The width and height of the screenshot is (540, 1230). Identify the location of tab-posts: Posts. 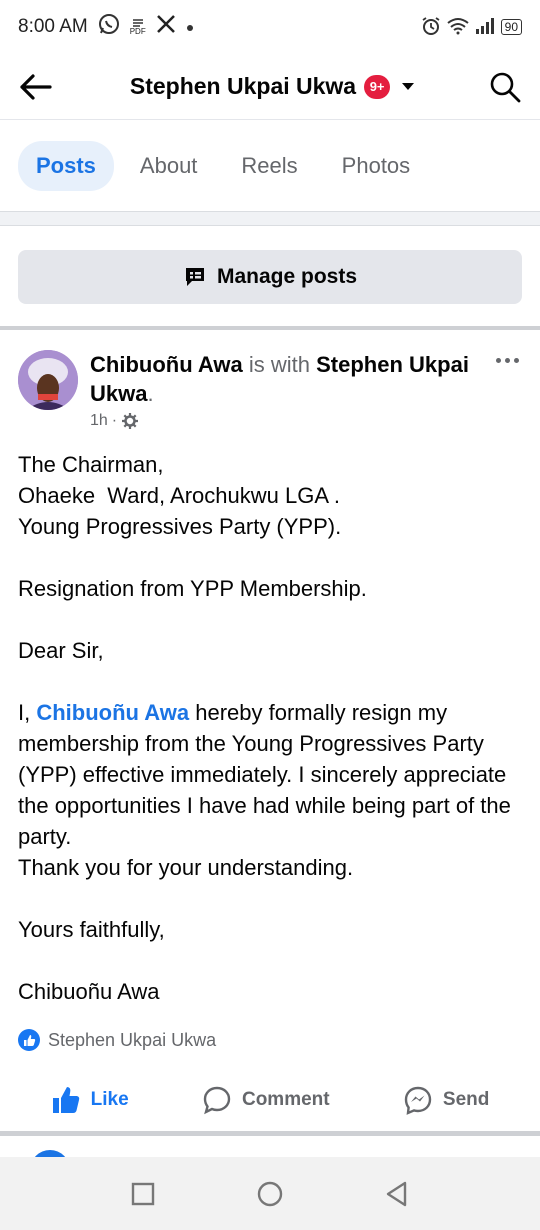
(66, 165).